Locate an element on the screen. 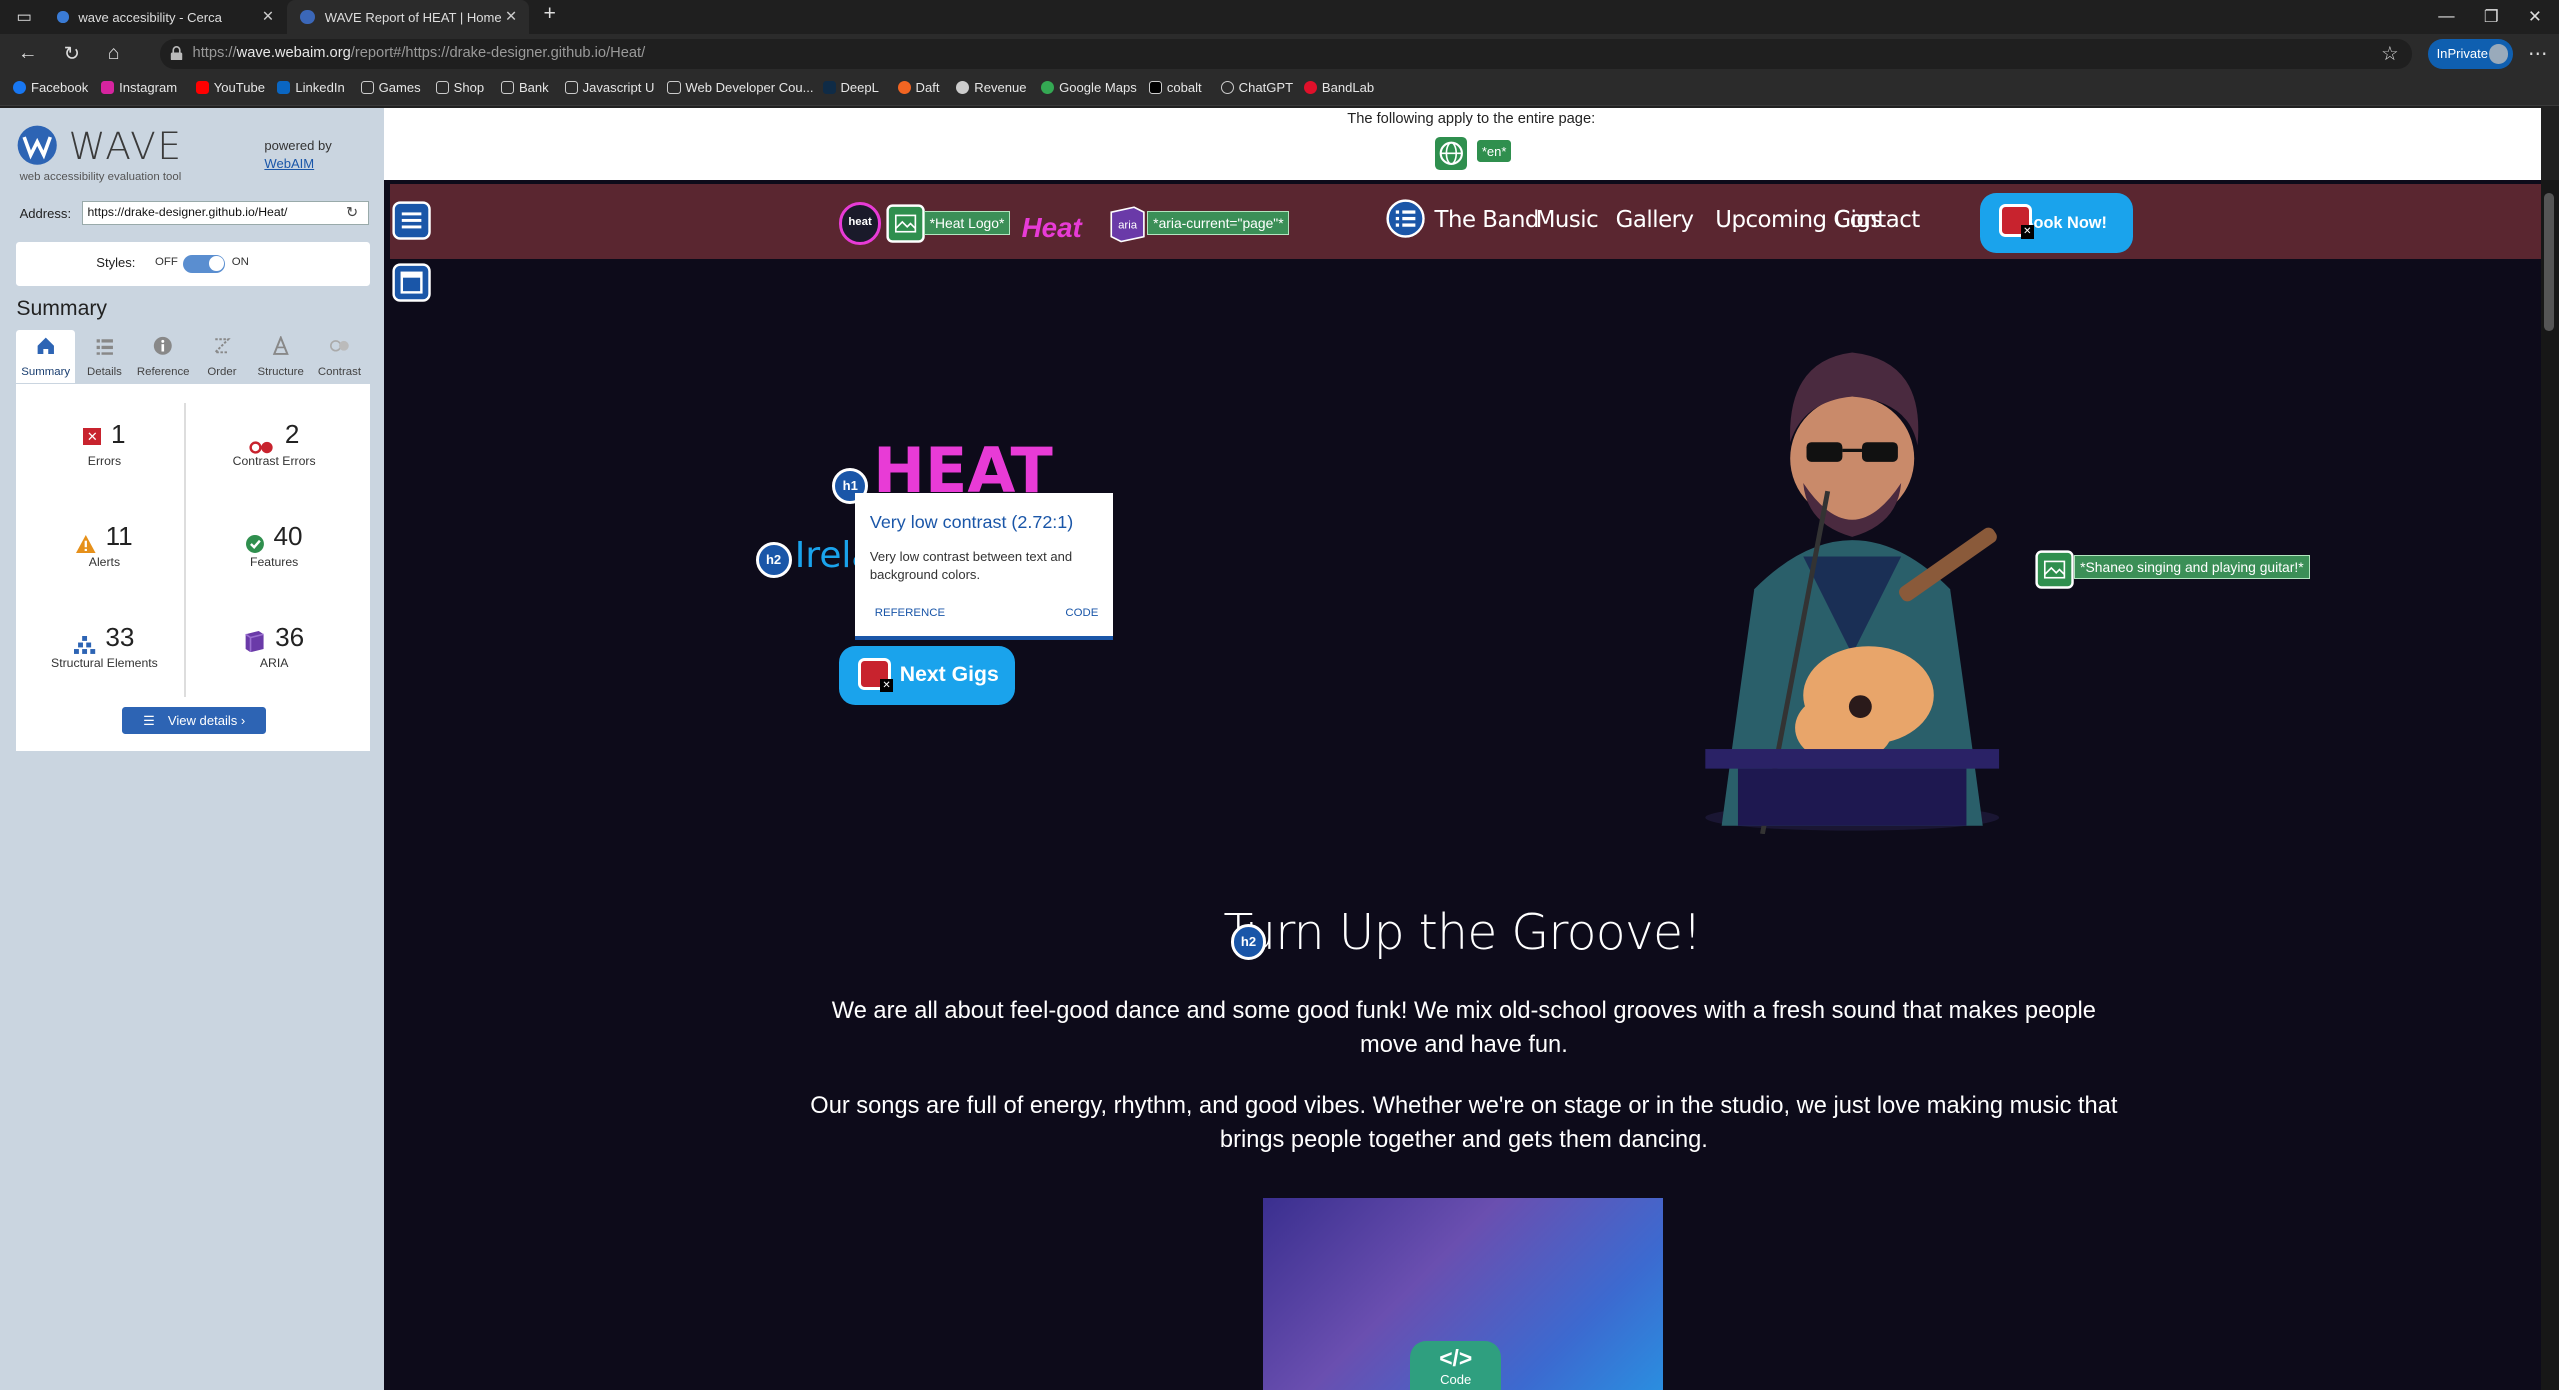 The height and width of the screenshot is (1390, 2559). view-details-button: ☰ View details › is located at coordinates (194, 720).